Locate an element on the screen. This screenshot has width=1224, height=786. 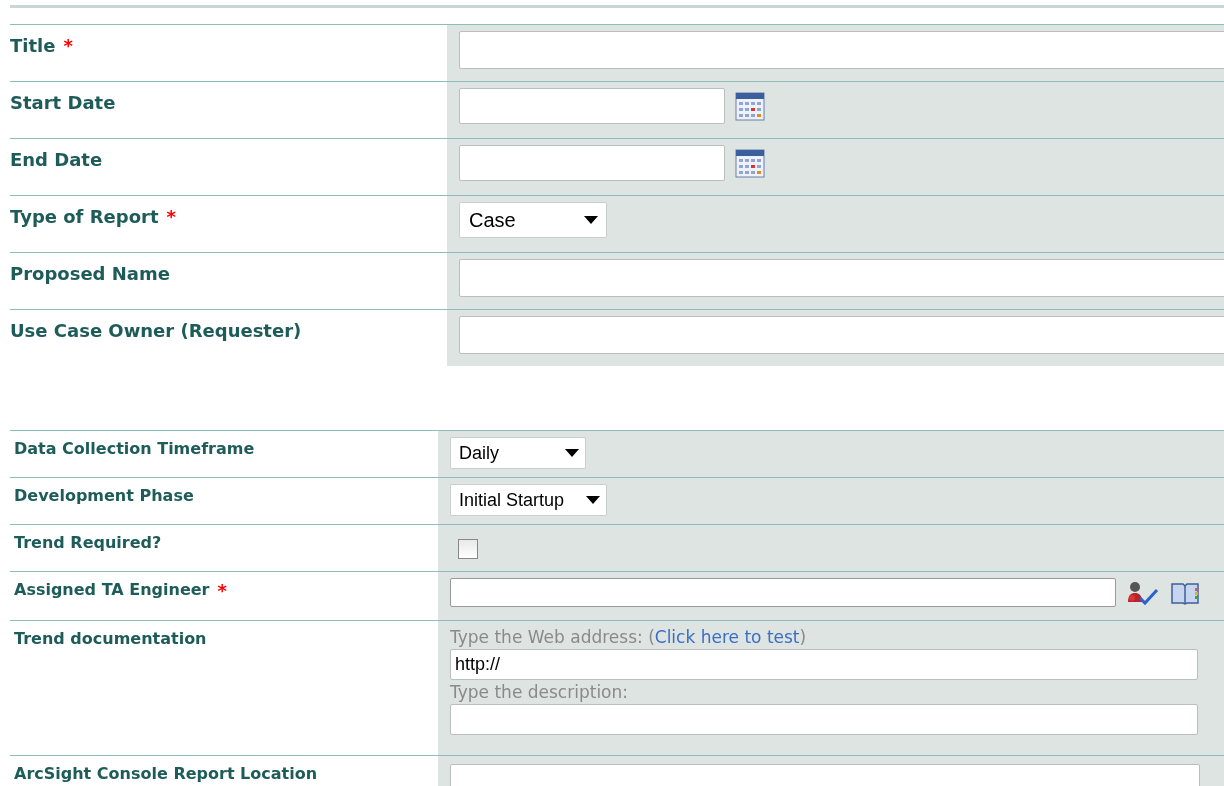
dropdown: Initial Startup is located at coordinates (529, 500).